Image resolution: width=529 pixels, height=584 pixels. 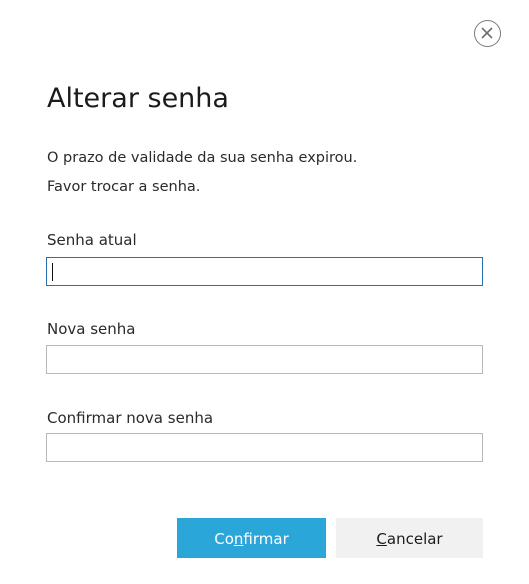 I want to click on current-password-input, so click(x=264, y=271).